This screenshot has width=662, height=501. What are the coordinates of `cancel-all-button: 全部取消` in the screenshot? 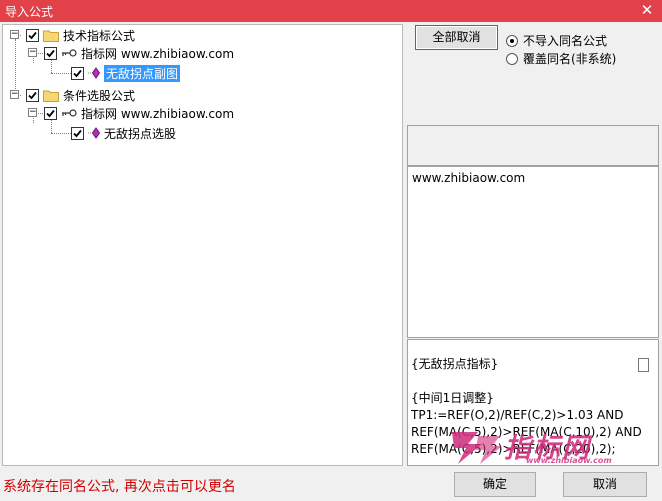 It's located at (456, 37).